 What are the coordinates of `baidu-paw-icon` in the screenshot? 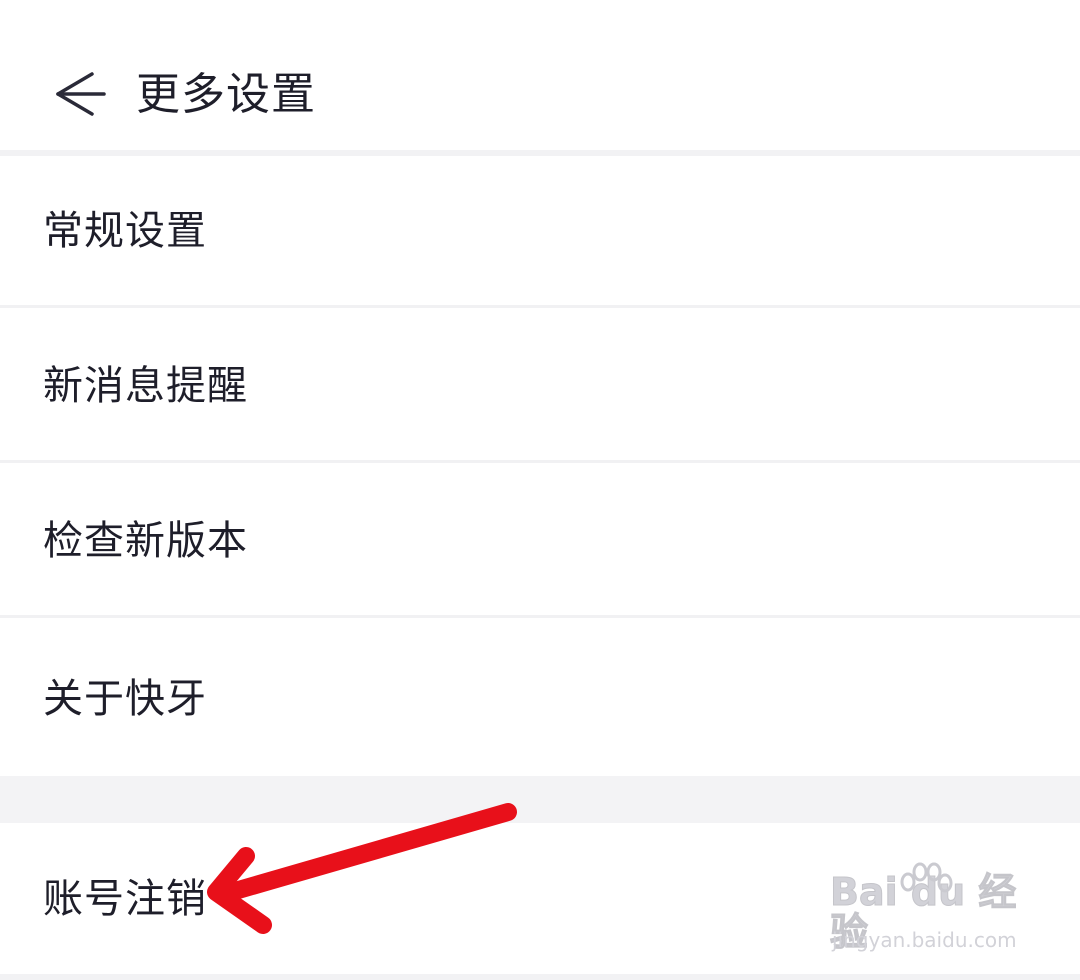 It's located at (926, 877).